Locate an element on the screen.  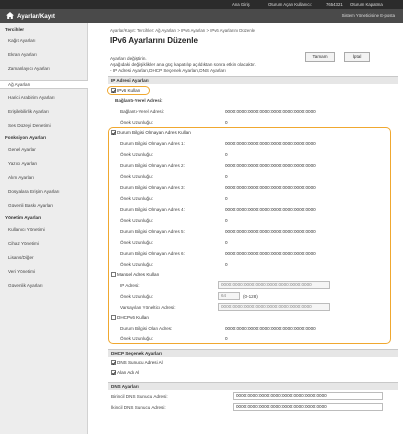
logged-user-id: 7654321 is located at coordinates (334, 4).